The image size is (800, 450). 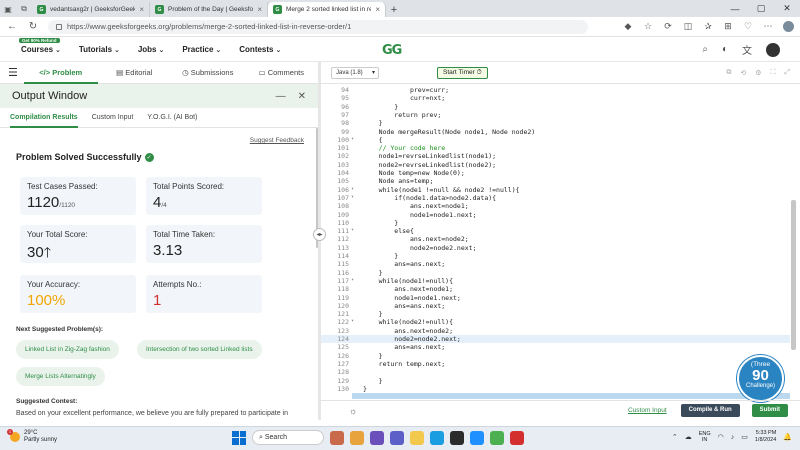 What do you see at coordinates (555, 115) in the screenshot?
I see `code-line: 97 return prev;` at bounding box center [555, 115].